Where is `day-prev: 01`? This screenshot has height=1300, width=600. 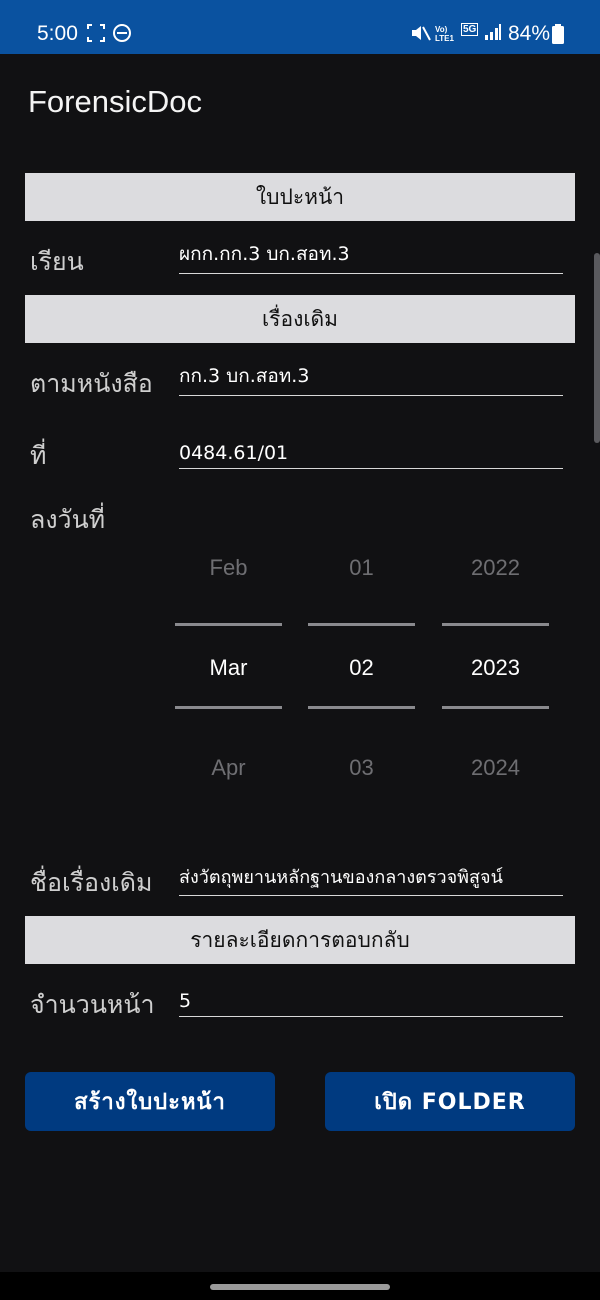
day-prev: 01 is located at coordinates (361, 568).